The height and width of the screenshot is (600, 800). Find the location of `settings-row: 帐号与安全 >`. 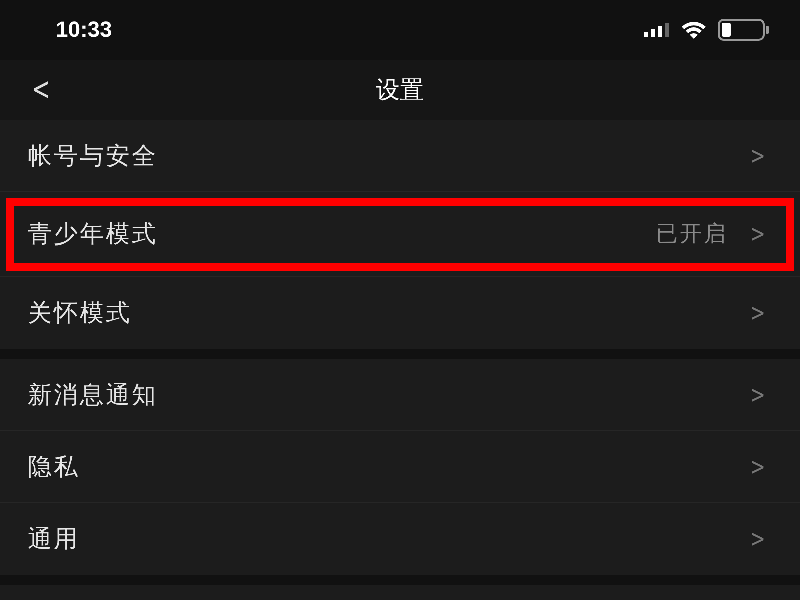

settings-row: 帐号与安全 > is located at coordinates (400, 156).